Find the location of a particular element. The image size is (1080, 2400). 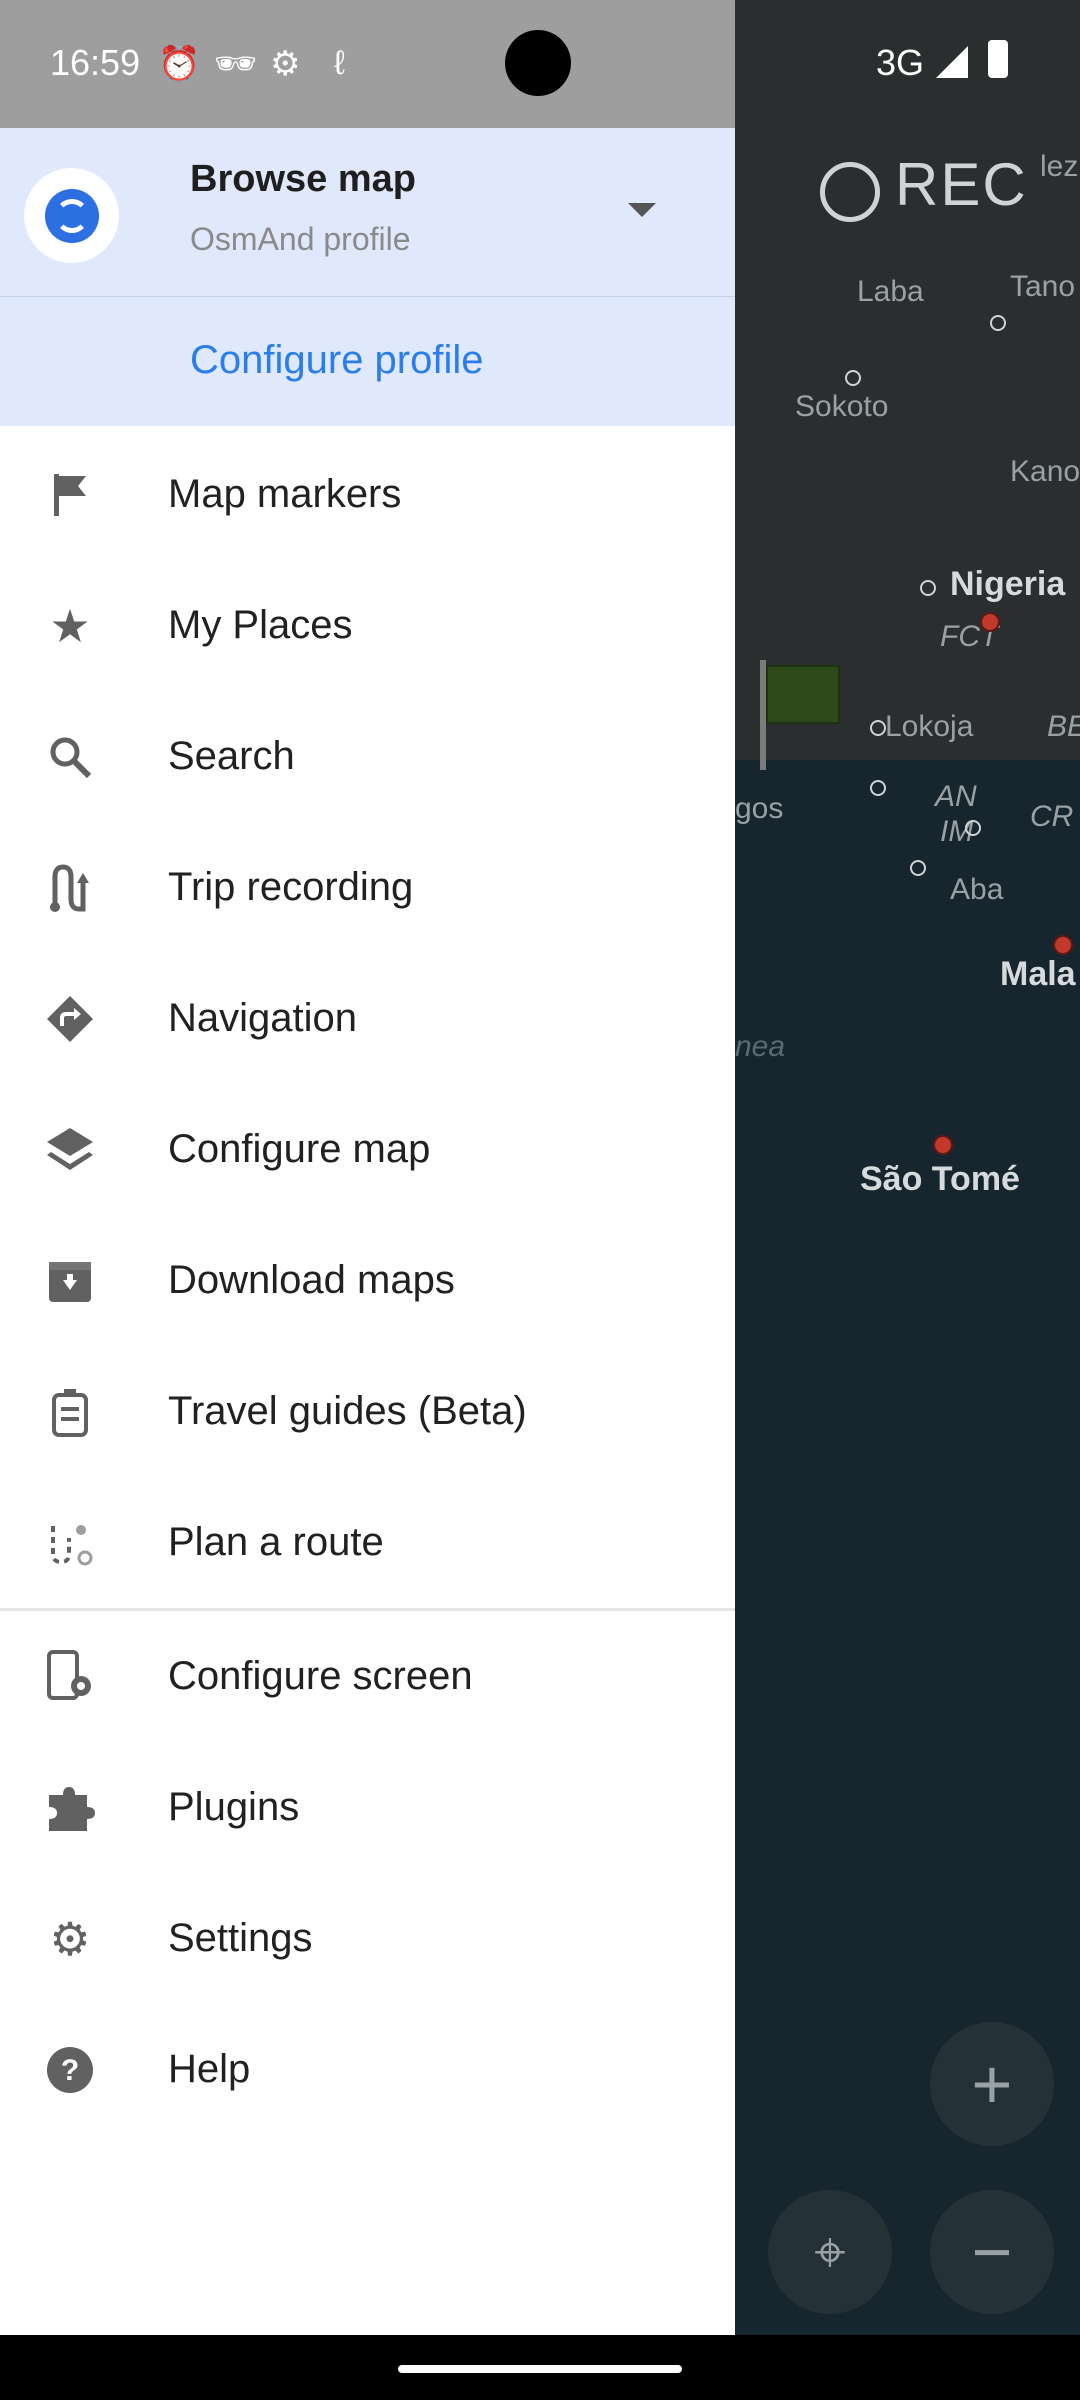

alarm-icon: ⏰ is located at coordinates (179, 64).